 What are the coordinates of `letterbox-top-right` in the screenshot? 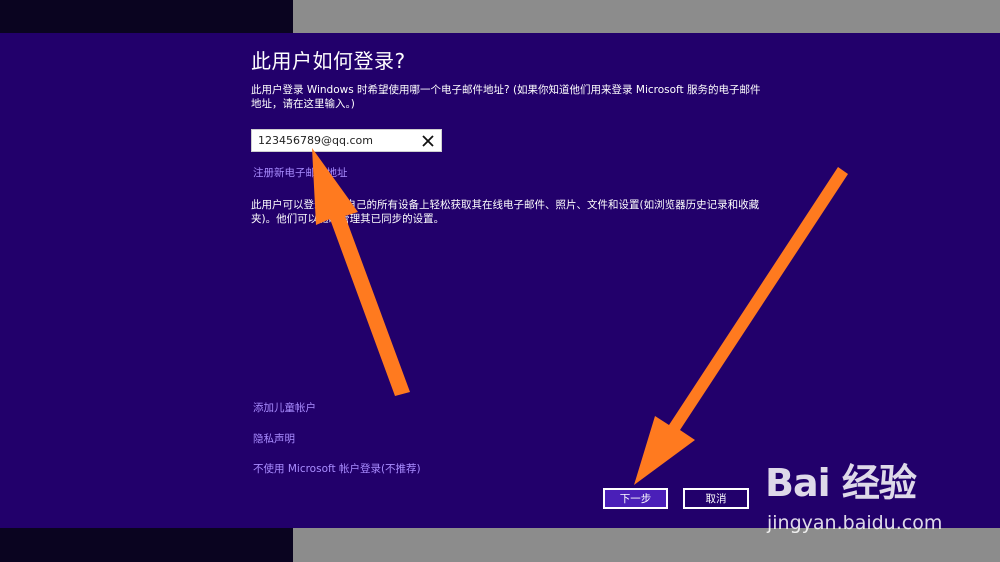 It's located at (646, 16).